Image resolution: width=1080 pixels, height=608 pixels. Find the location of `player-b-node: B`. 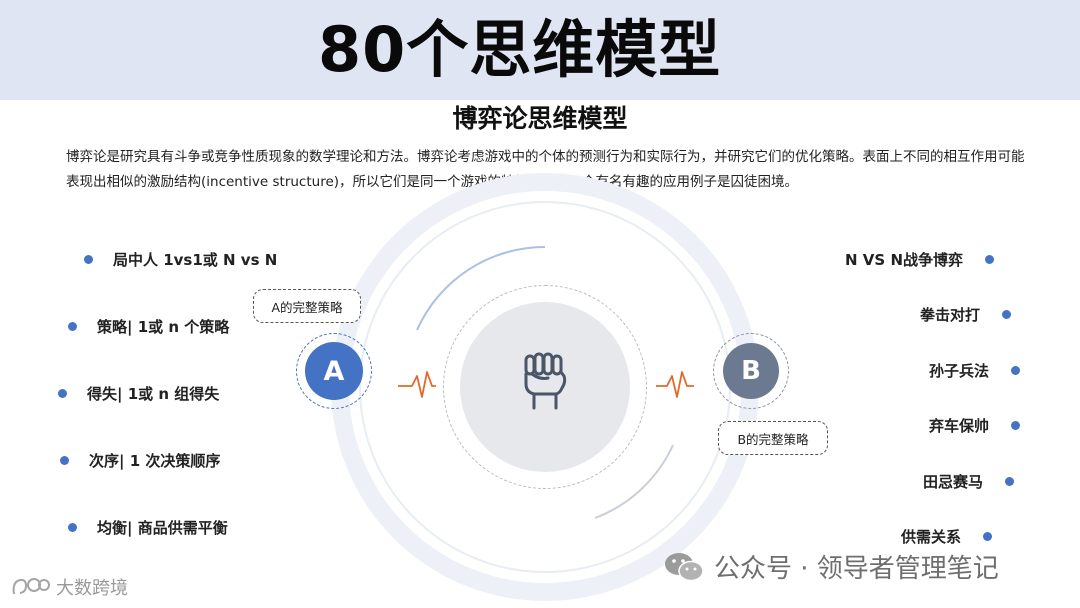

player-b-node: B is located at coordinates (751, 371).